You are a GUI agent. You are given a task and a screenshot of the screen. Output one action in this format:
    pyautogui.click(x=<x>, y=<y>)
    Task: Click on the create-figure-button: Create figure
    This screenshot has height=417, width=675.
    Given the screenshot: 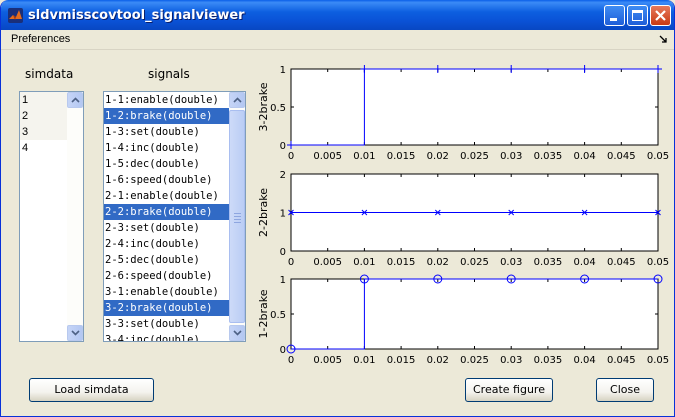 What is the action you would take?
    pyautogui.click(x=509, y=390)
    